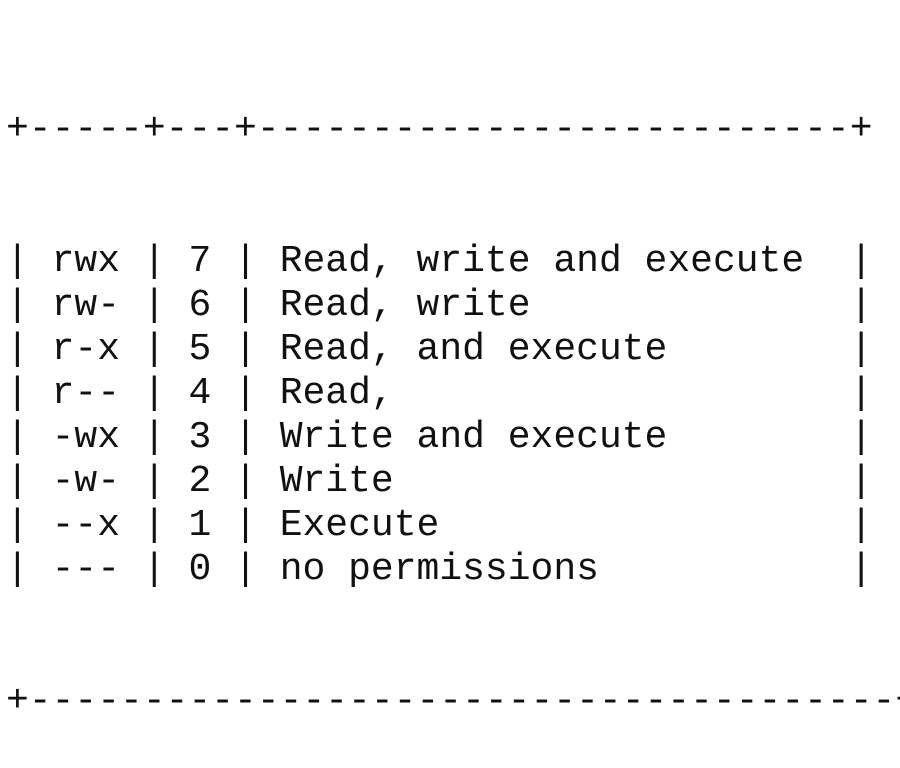 The height and width of the screenshot is (768, 900). I want to click on permission-octal: 3, so click(200, 437).